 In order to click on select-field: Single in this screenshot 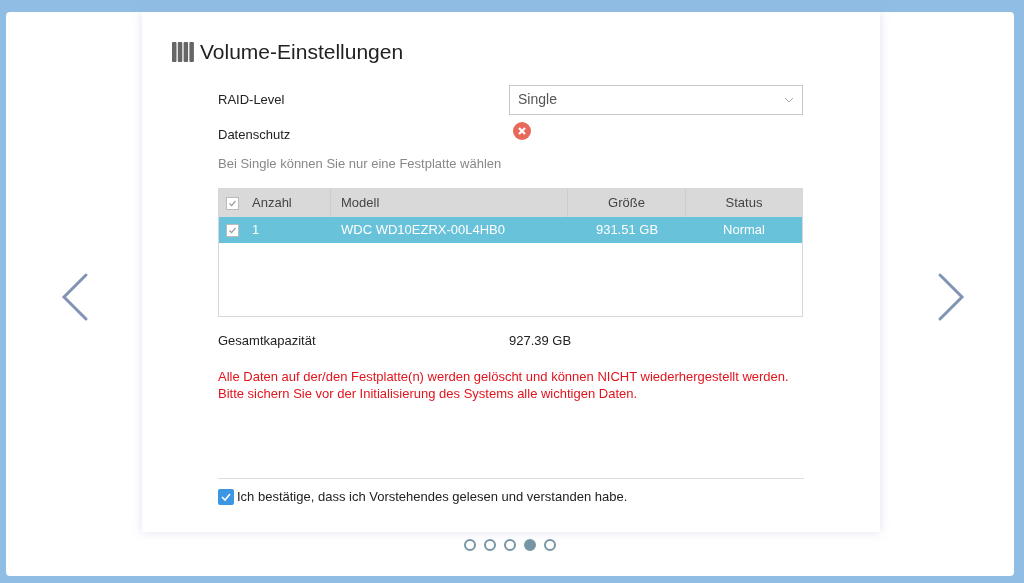, I will do `click(656, 99)`.